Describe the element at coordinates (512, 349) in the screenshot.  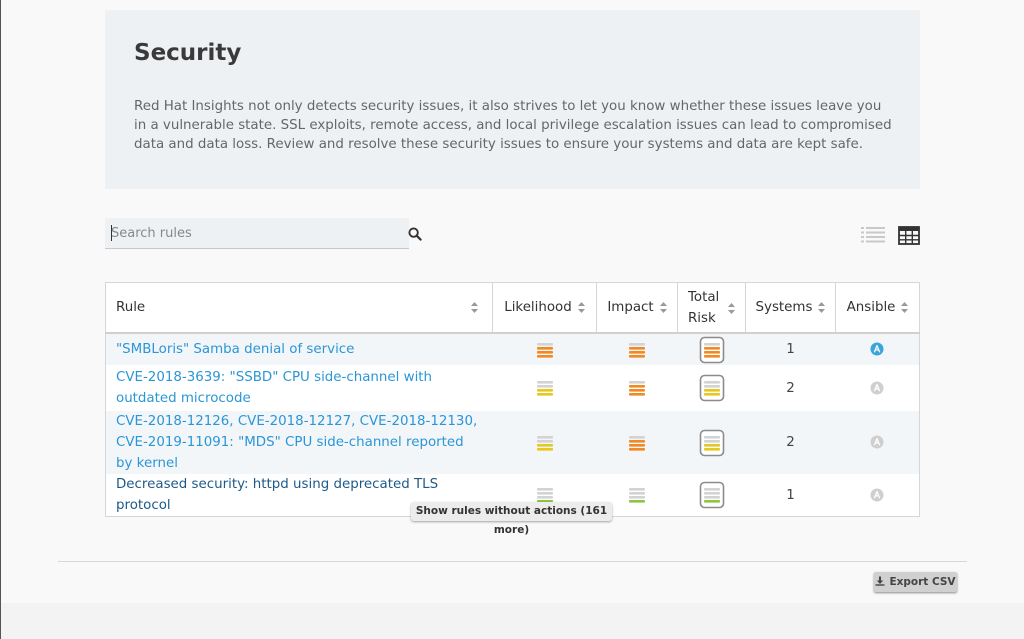
I see `table-row: "SMBLoris" Samba denial of service 1` at that location.